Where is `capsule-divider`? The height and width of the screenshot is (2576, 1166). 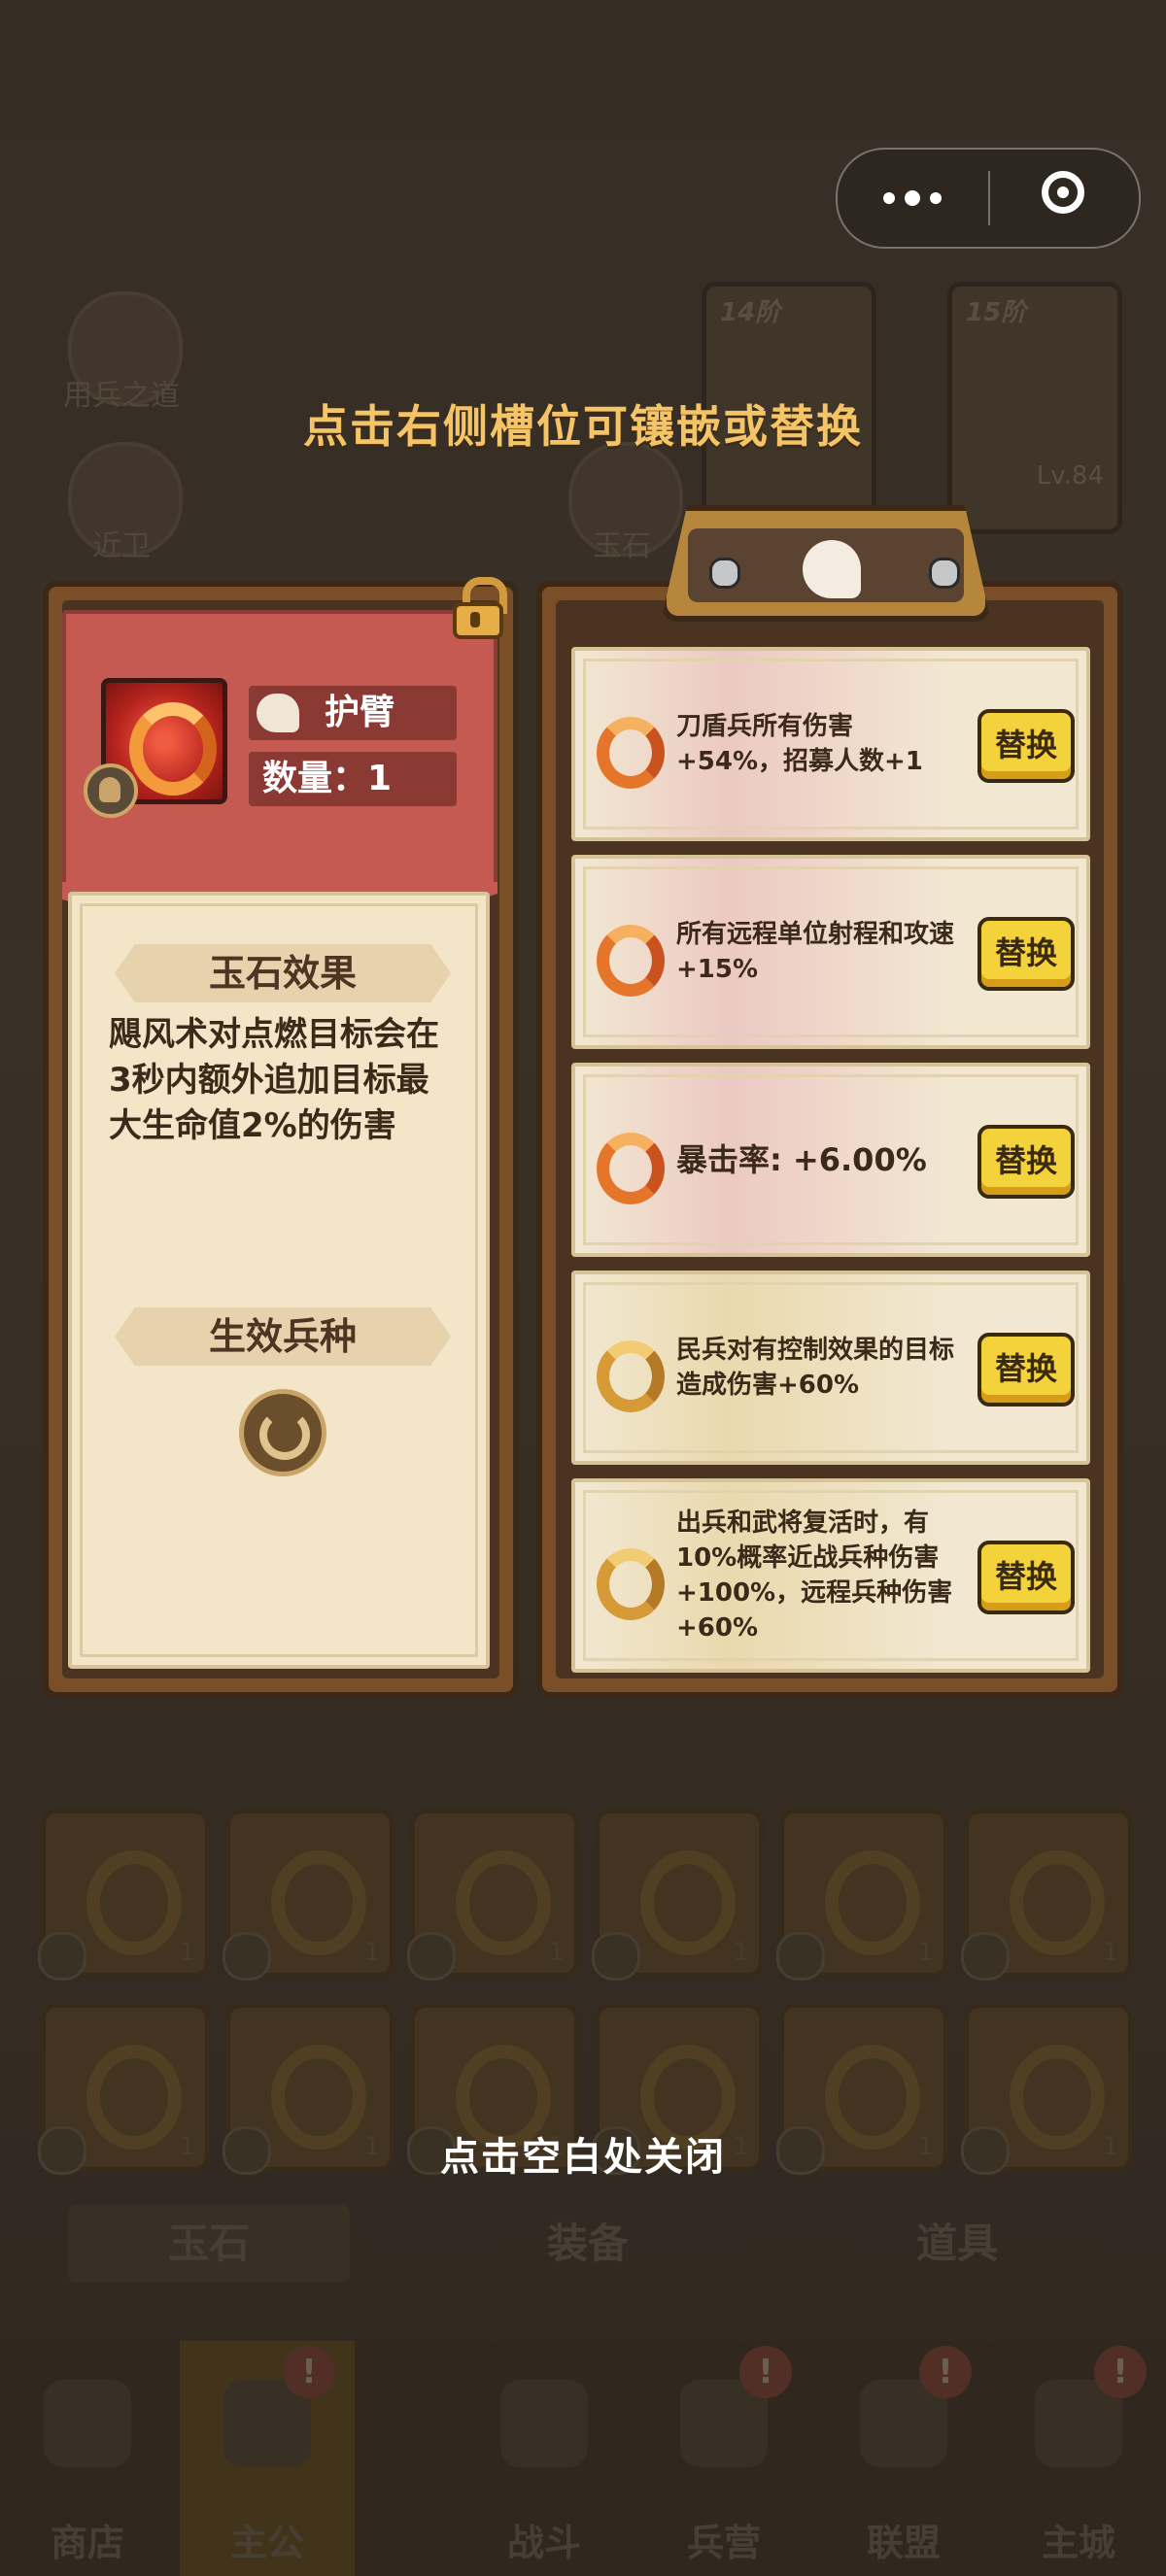 capsule-divider is located at coordinates (989, 198).